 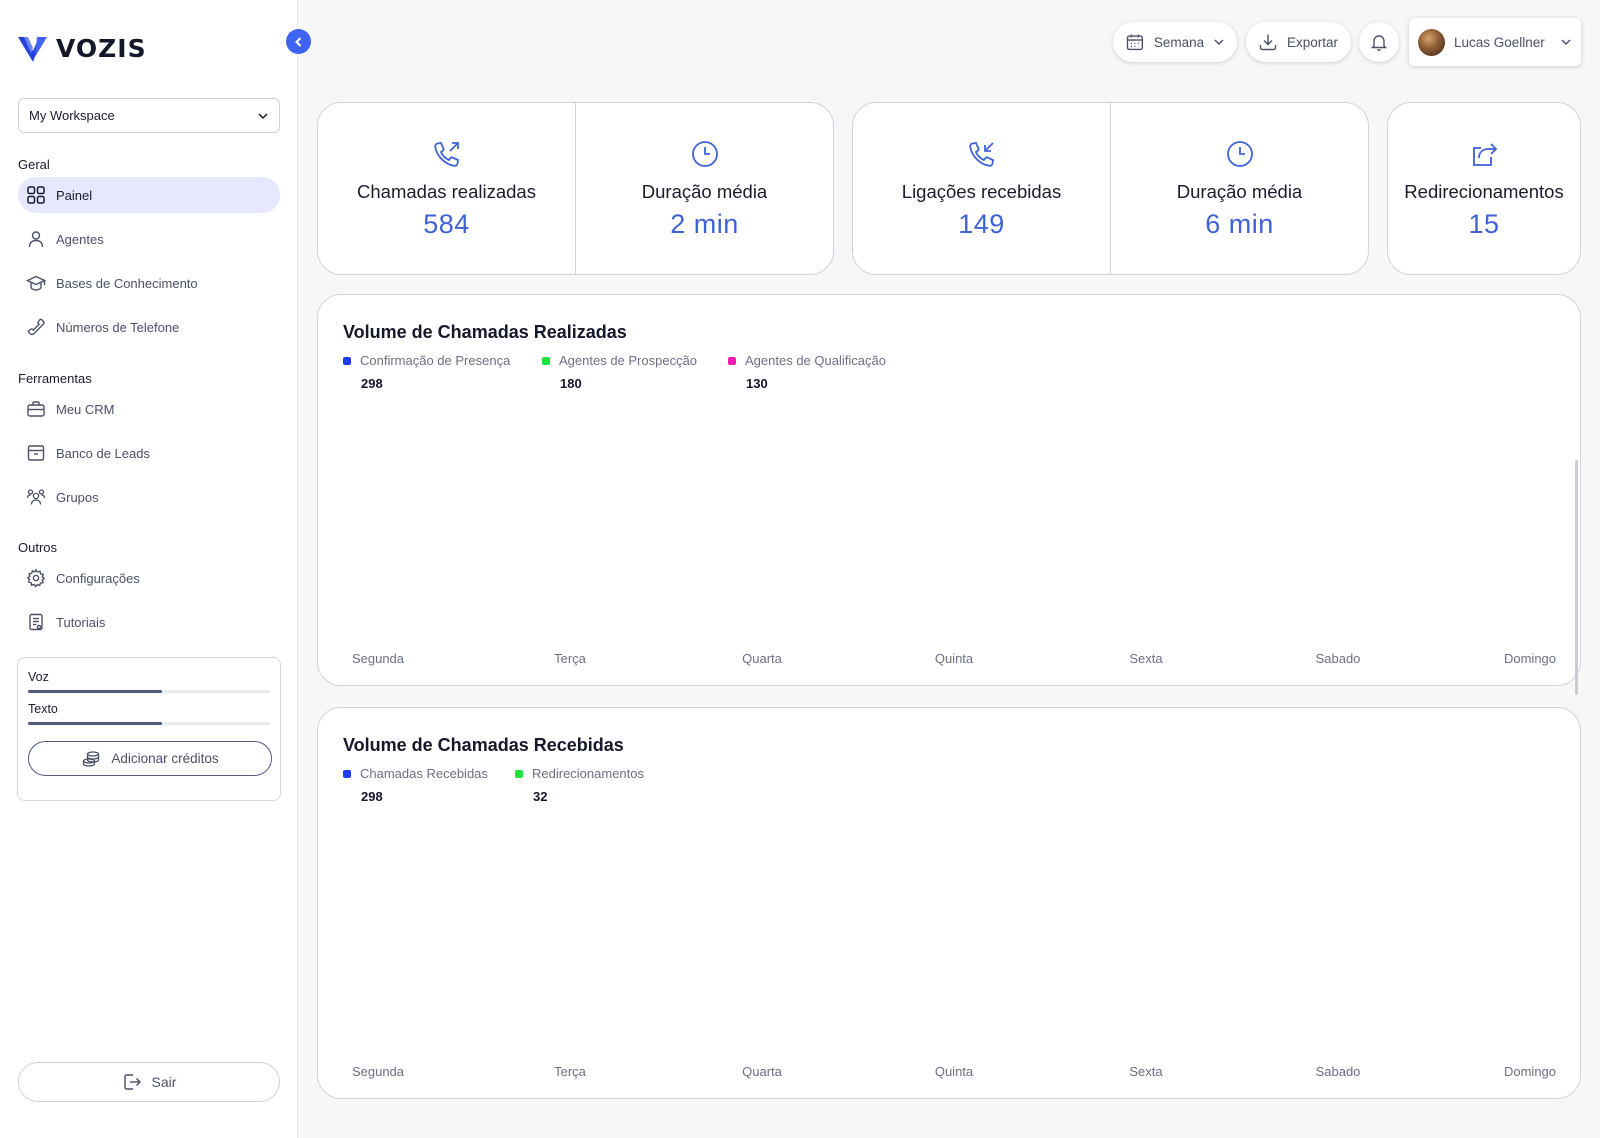 What do you see at coordinates (595, 785) in the screenshot?
I see `legend-item: Redirecionamentos 32` at bounding box center [595, 785].